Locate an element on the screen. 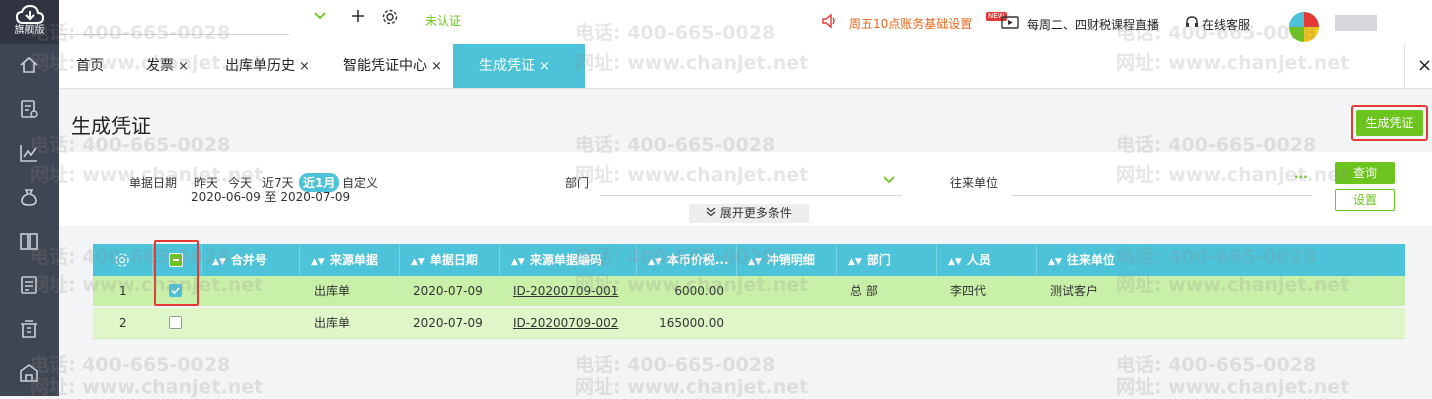 The height and width of the screenshot is (399, 1432). col-doc-date: ▲▼ 单据日期 is located at coordinates (444, 260).